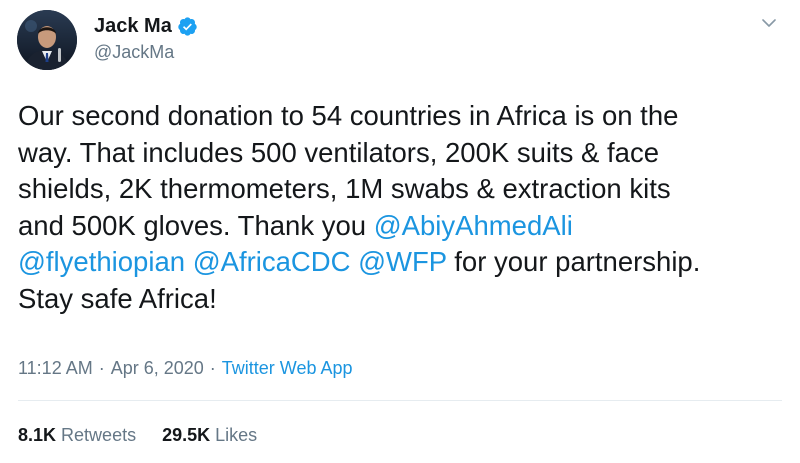 This screenshot has height=463, width=800. I want to click on retweets-label: Retweets, so click(99, 435).